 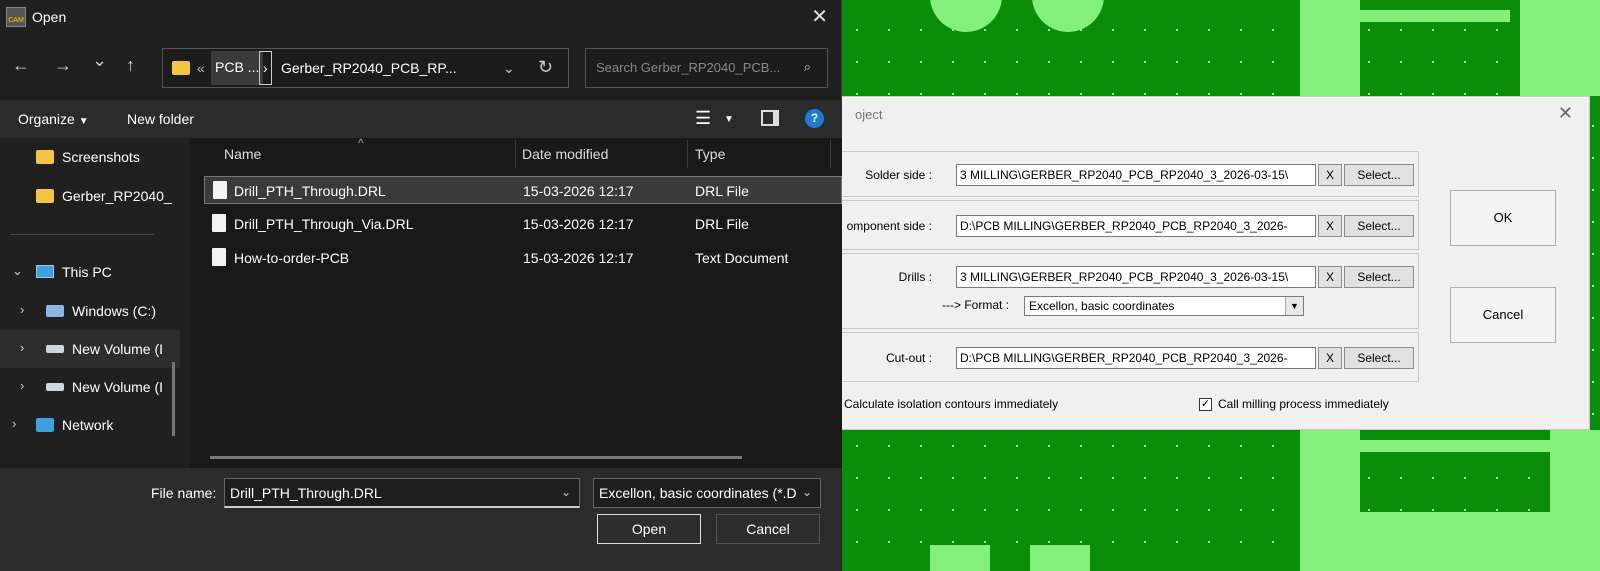 I want to click on network-icon, so click(x=45, y=425).